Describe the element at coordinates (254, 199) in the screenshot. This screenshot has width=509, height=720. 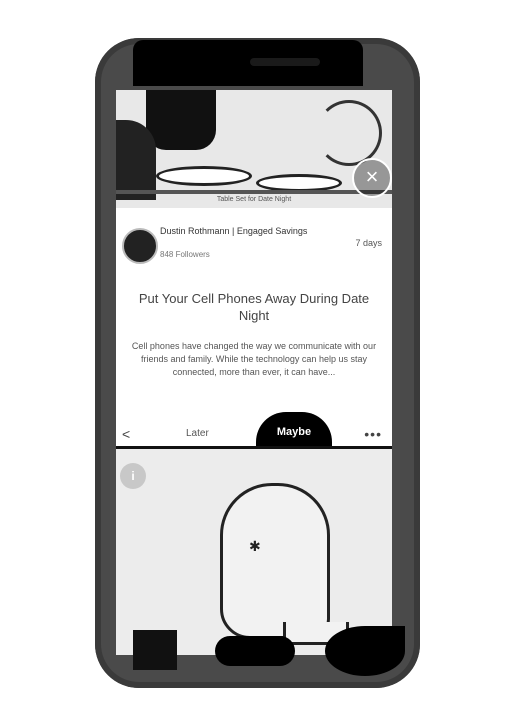
I see `hero-caption: Table Set for Date Night` at that location.